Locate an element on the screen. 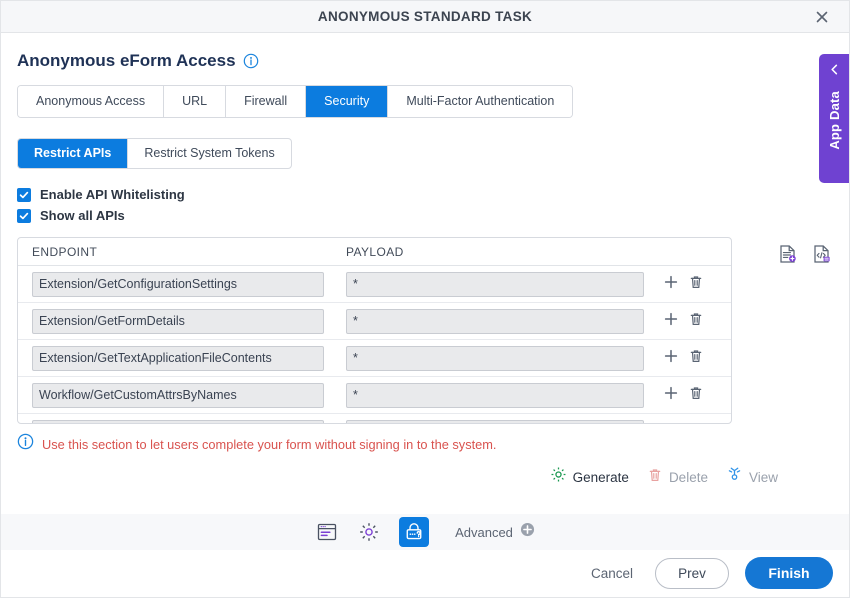  dialog-footer: Cancel Prev Finish is located at coordinates (709, 573).